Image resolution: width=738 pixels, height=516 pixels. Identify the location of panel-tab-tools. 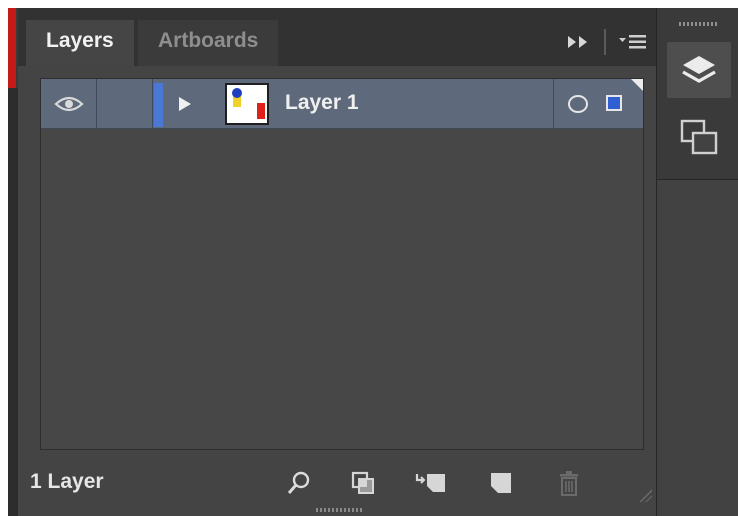
(607, 42).